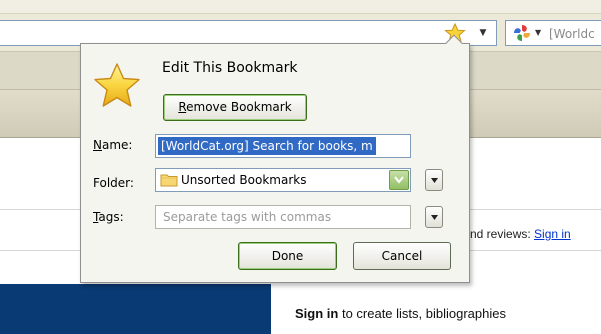 Image resolution: width=601 pixels, height=334 pixels. I want to click on dialog-title: Edit This Bookmark, so click(230, 68).